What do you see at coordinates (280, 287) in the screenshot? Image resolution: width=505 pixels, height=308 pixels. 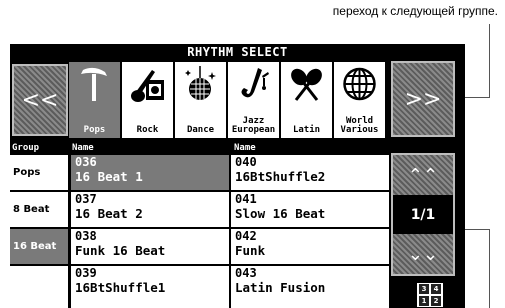 I see `rhythm-name: Latin Fusion` at bounding box center [280, 287].